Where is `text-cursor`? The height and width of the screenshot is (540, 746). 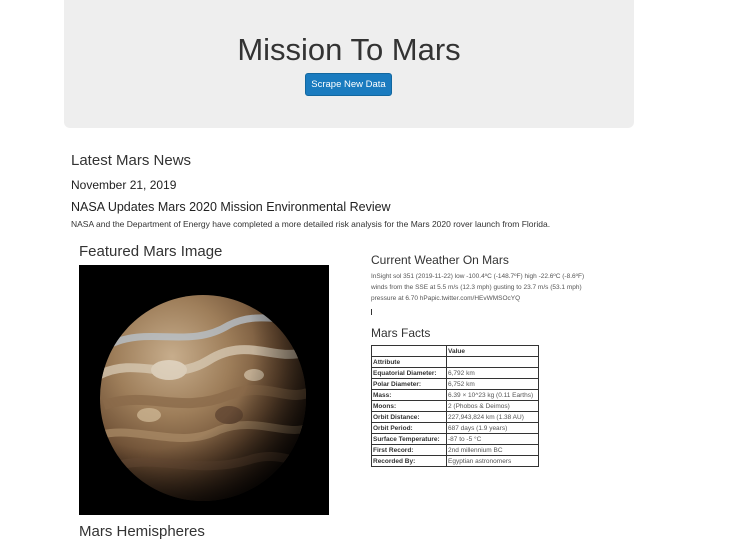
text-cursor is located at coordinates (371, 312).